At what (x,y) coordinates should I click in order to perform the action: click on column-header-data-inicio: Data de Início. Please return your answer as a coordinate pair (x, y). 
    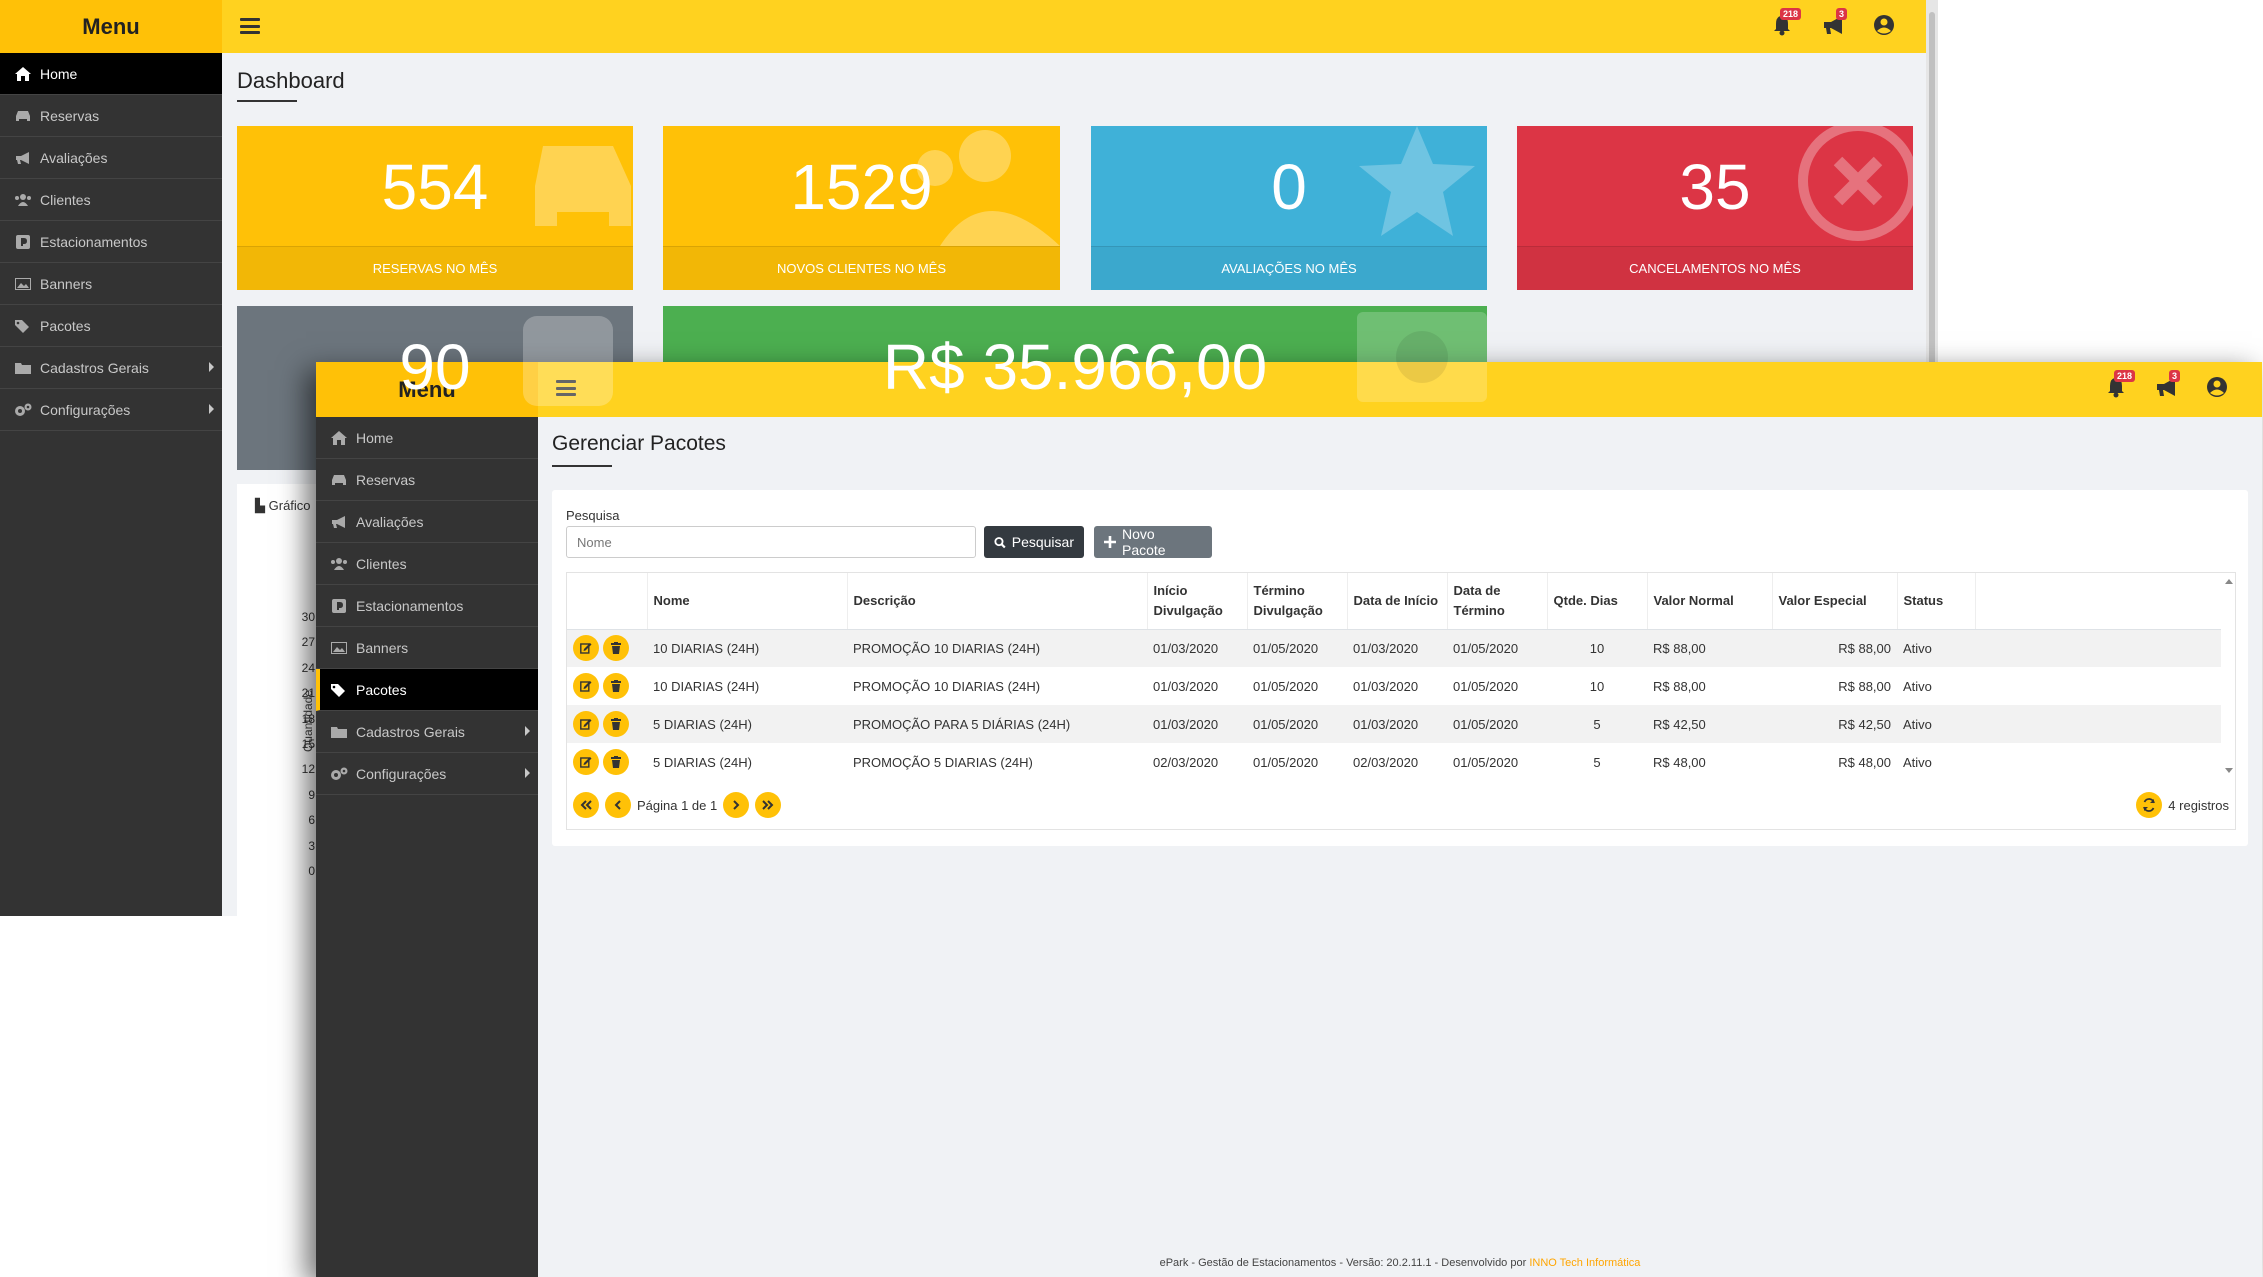
    Looking at the image, I should click on (1397, 601).